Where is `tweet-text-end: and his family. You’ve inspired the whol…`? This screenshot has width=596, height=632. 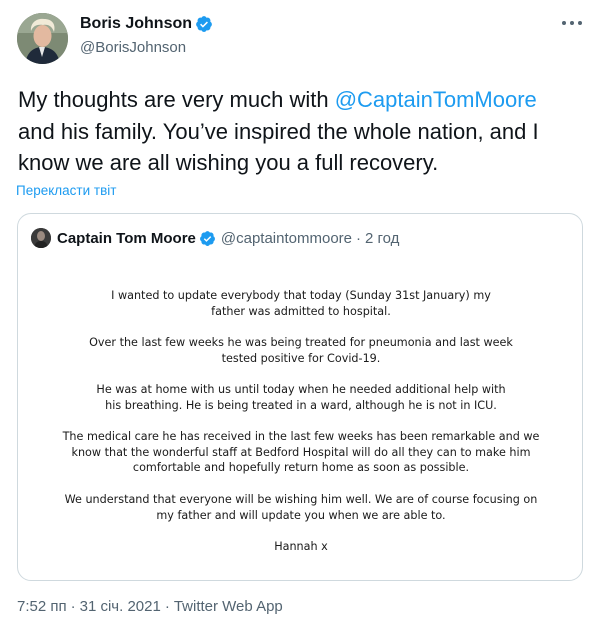
tweet-text-end: and his family. You’ve inspired the whol… is located at coordinates (278, 147).